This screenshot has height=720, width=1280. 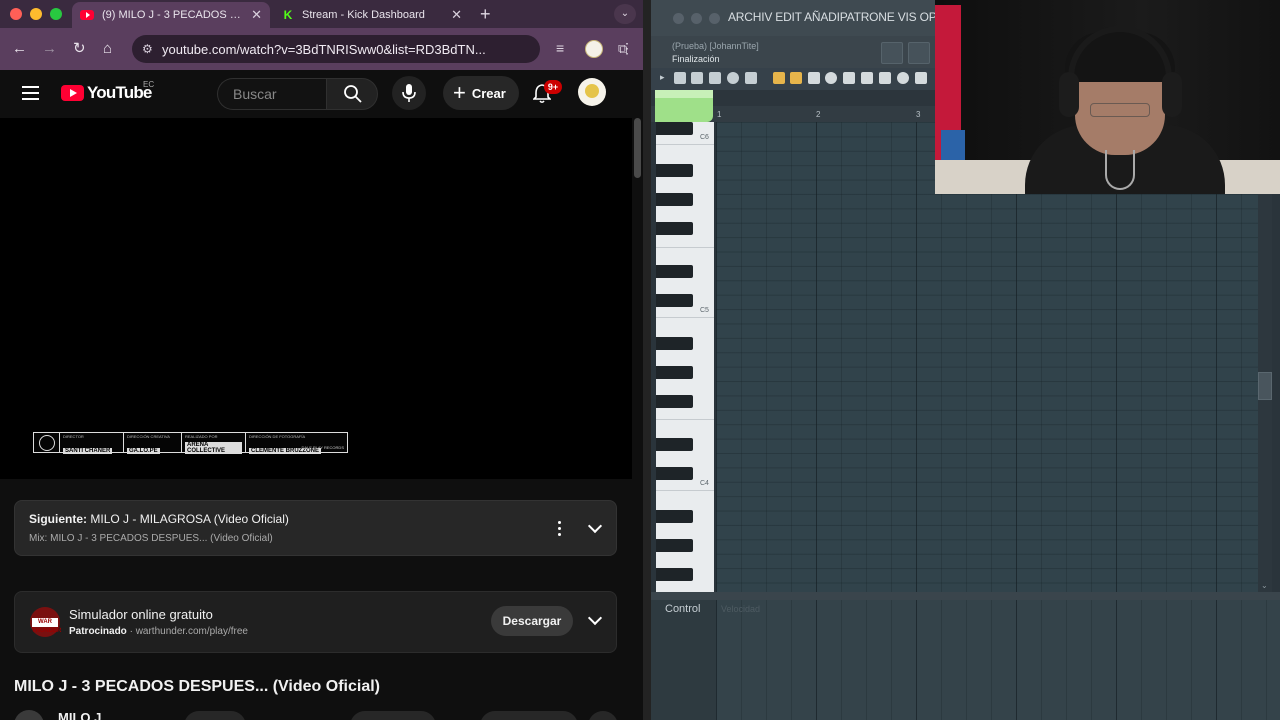 I want to click on voice-search-button, so click(x=409, y=93).